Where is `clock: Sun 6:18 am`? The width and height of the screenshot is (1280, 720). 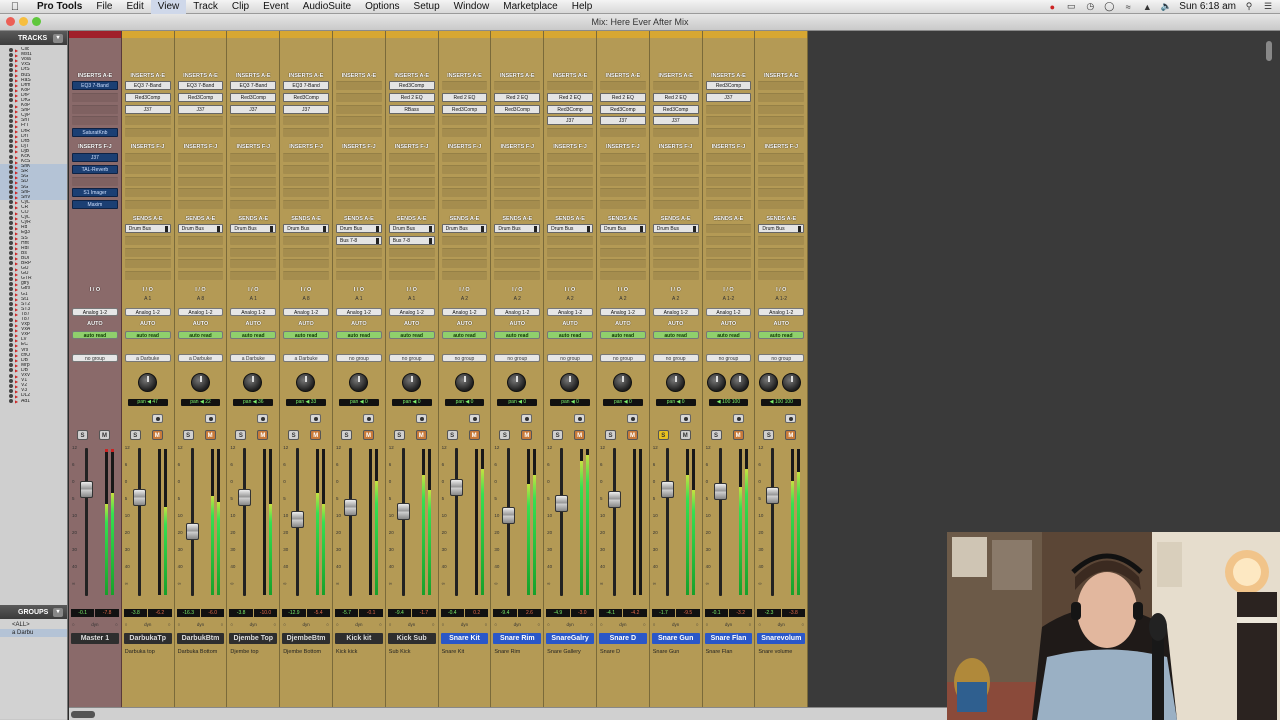
clock: Sun 6:18 am is located at coordinates (1207, 6).